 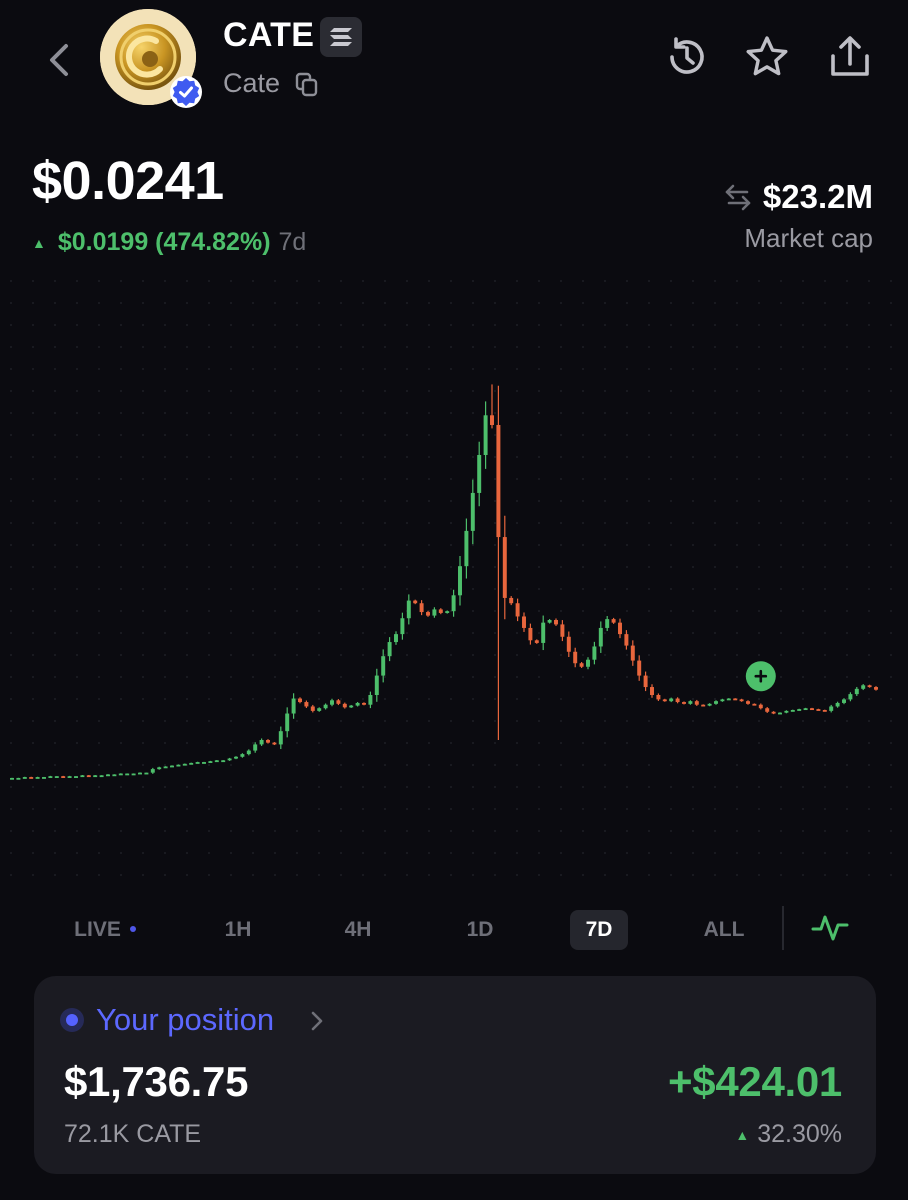 I want to click on market-cap-label: Market cap, so click(x=808, y=238).